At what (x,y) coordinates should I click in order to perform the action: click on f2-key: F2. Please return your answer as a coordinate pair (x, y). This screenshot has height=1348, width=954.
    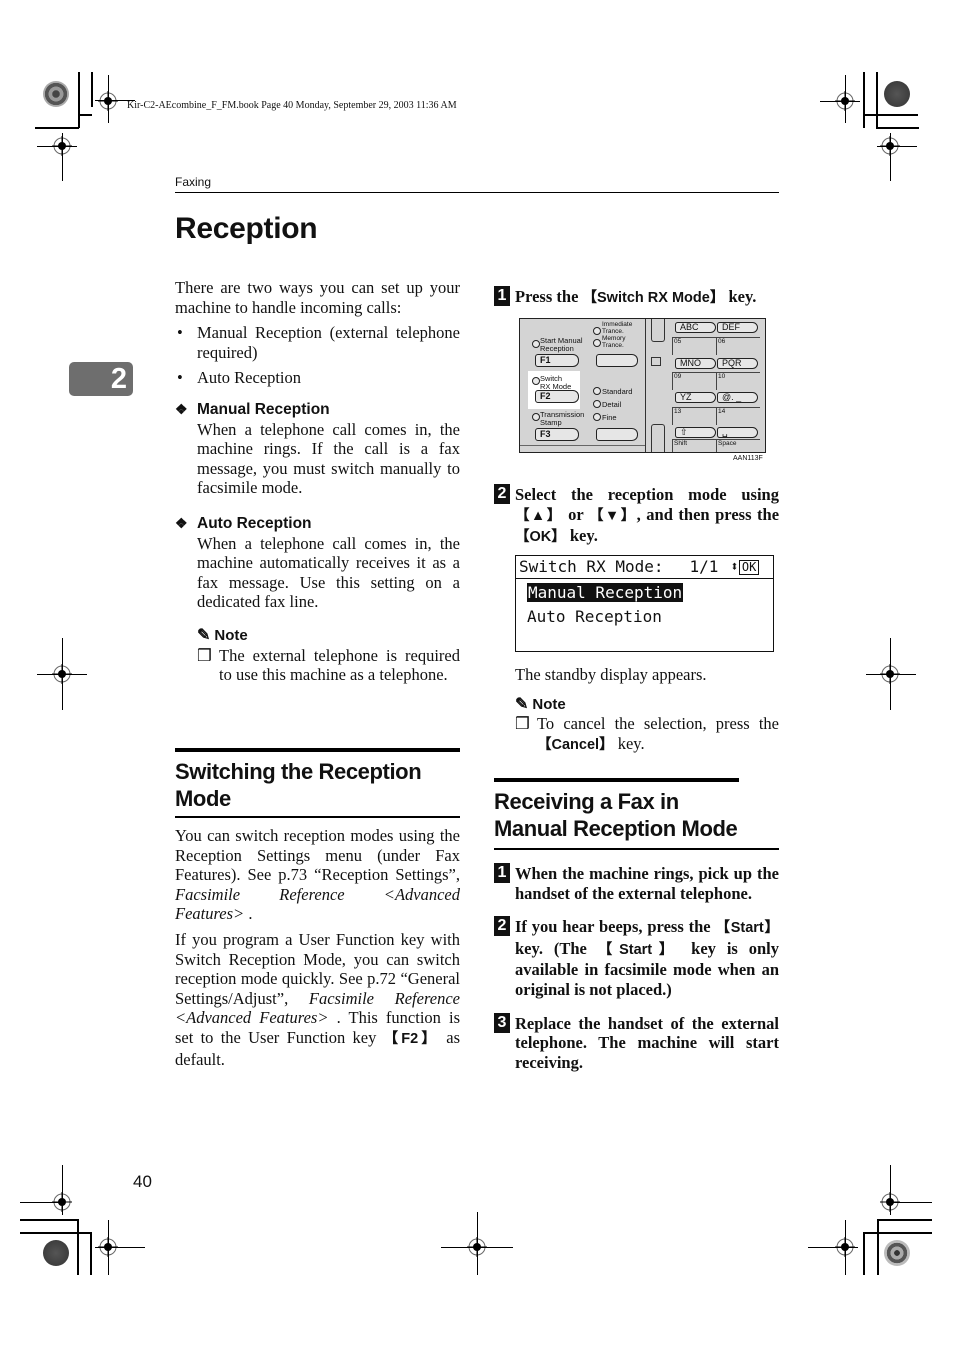
    Looking at the image, I should click on (557, 396).